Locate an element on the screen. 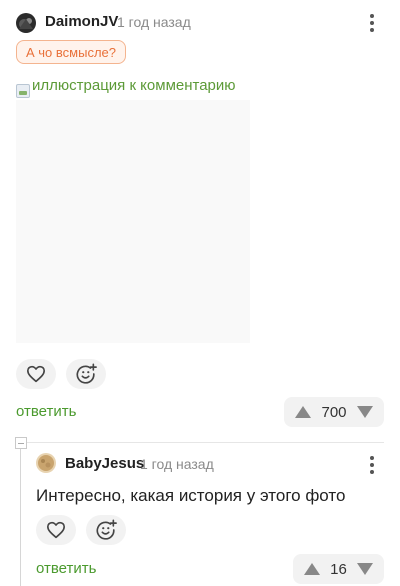  image-alt-text: иллюстрация к комментарию is located at coordinates (134, 85).